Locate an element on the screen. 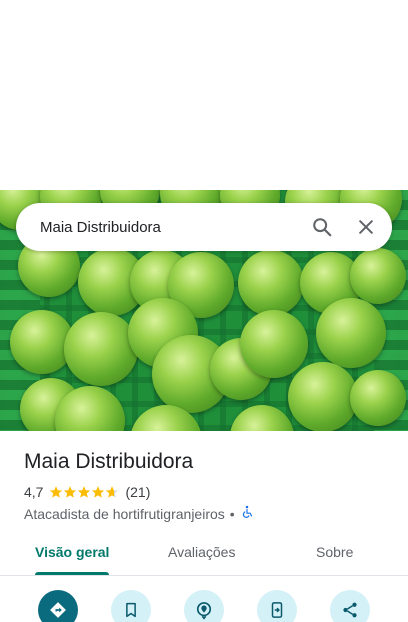  directions-icon is located at coordinates (58, 610).